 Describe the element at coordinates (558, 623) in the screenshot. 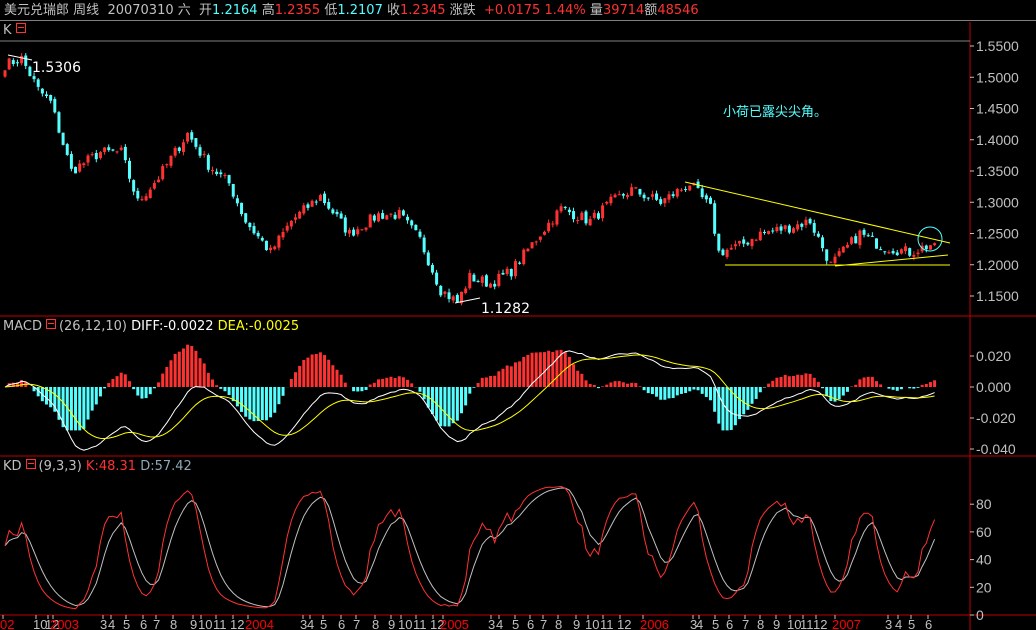

I see `x-tick-label: 8` at that location.